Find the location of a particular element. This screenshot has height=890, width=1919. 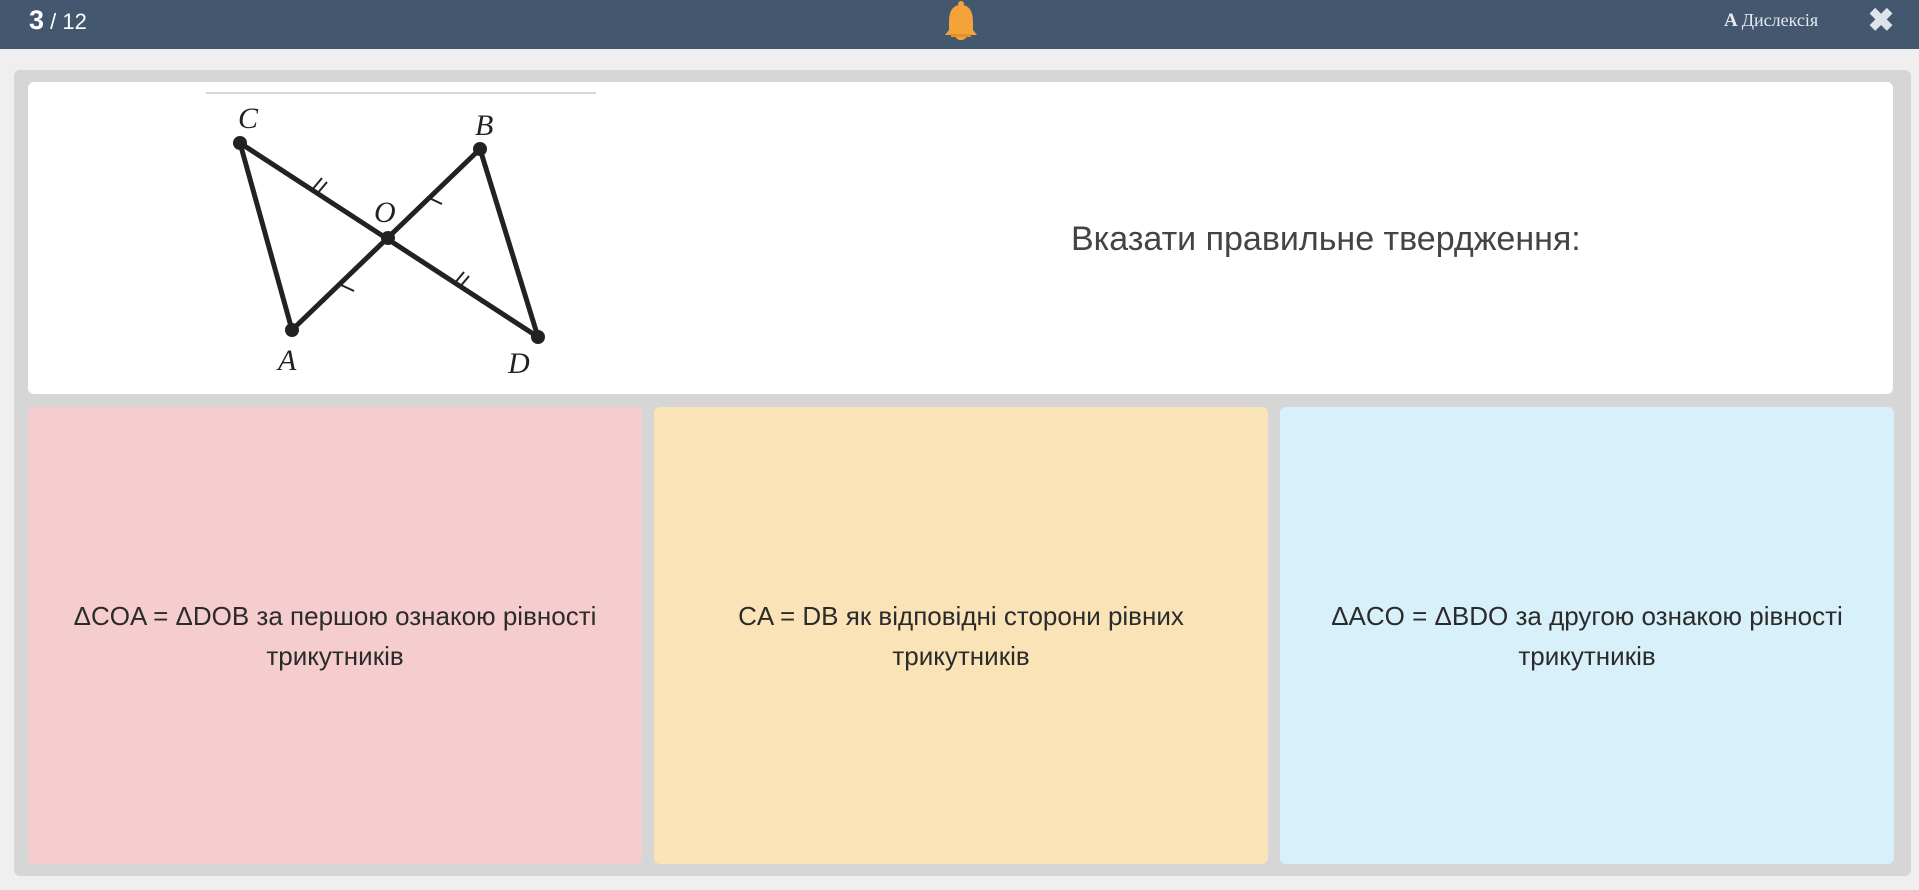

point-d is located at coordinates (538, 337).